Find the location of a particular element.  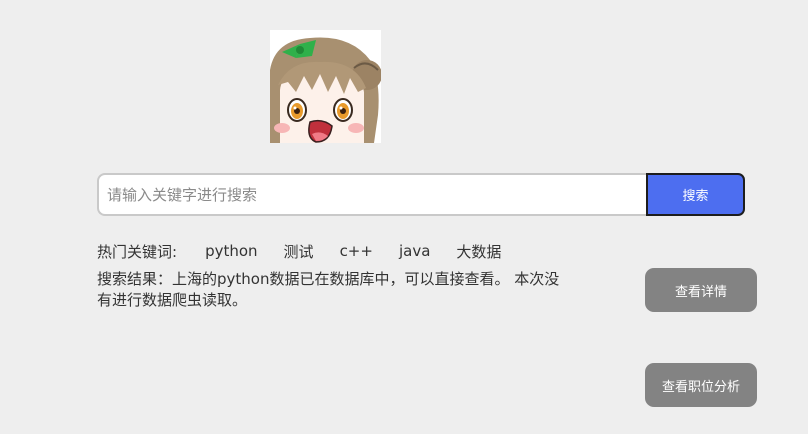

hot-keywords: 热门关键词: python 测试 c++ java 大数据 is located at coordinates (312, 251).